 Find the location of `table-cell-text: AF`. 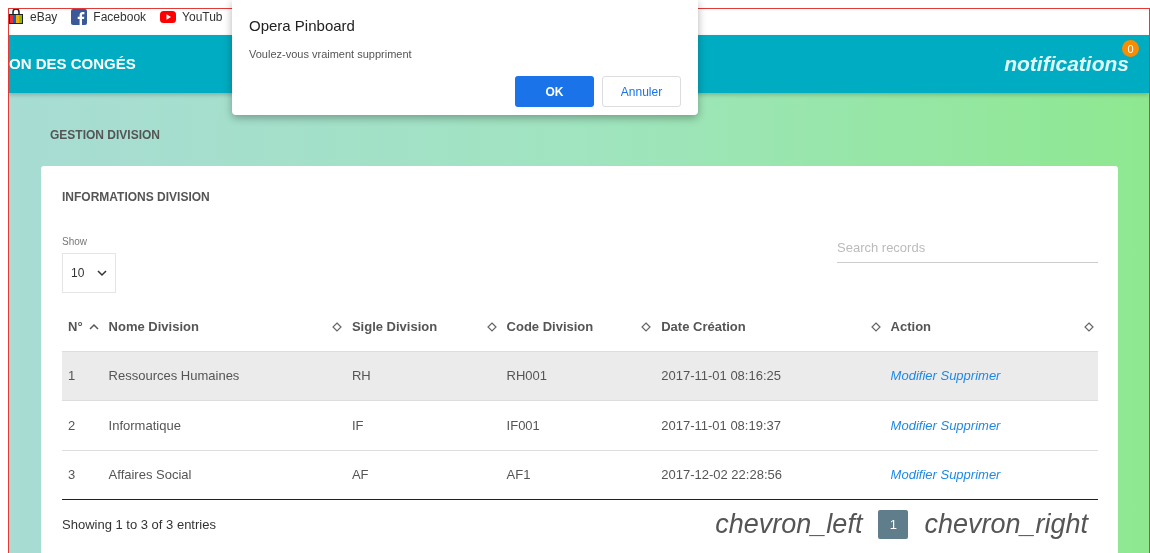

table-cell-text: AF is located at coordinates (359, 474).